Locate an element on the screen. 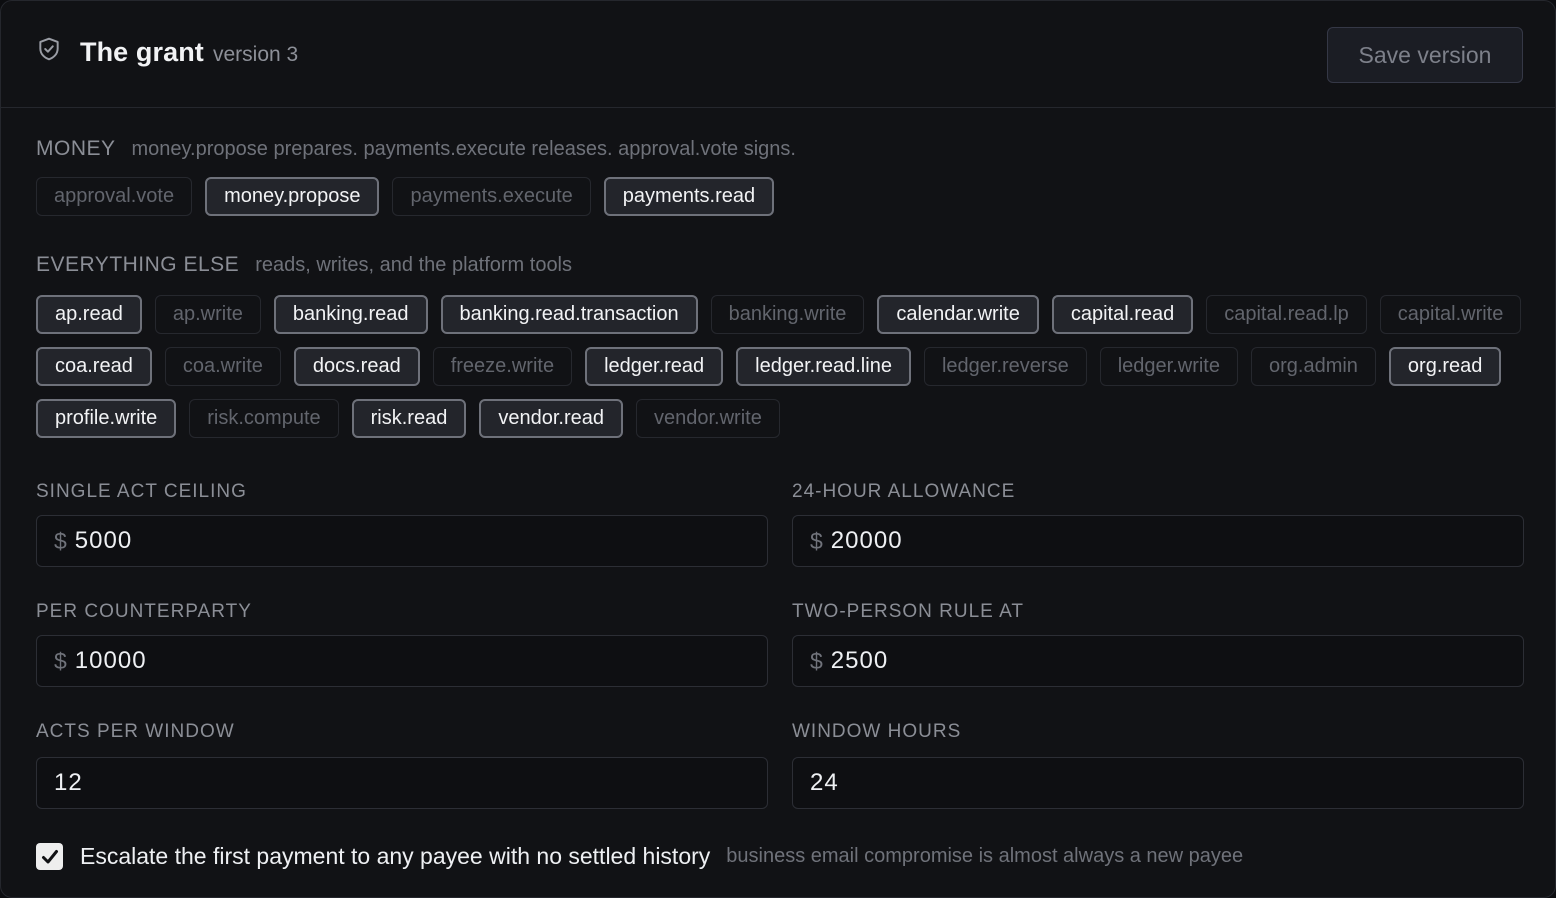  scope-chip-capital-read: capital.read is located at coordinates (1122, 314).